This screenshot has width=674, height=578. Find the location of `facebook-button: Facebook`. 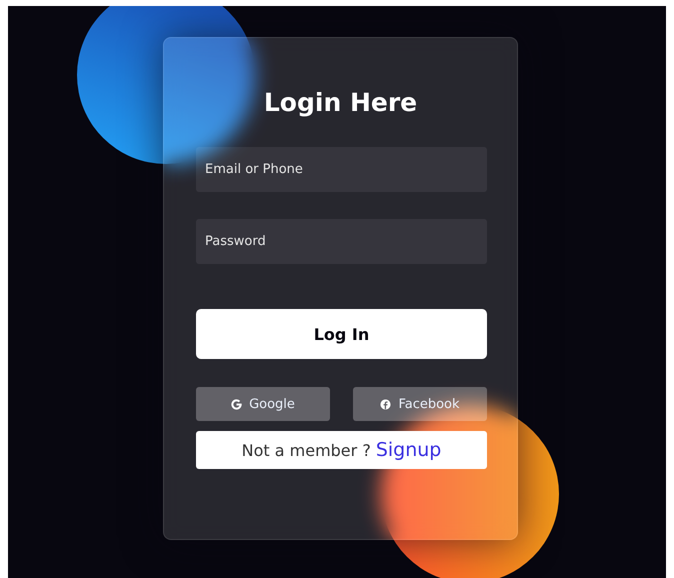

facebook-button: Facebook is located at coordinates (420, 404).